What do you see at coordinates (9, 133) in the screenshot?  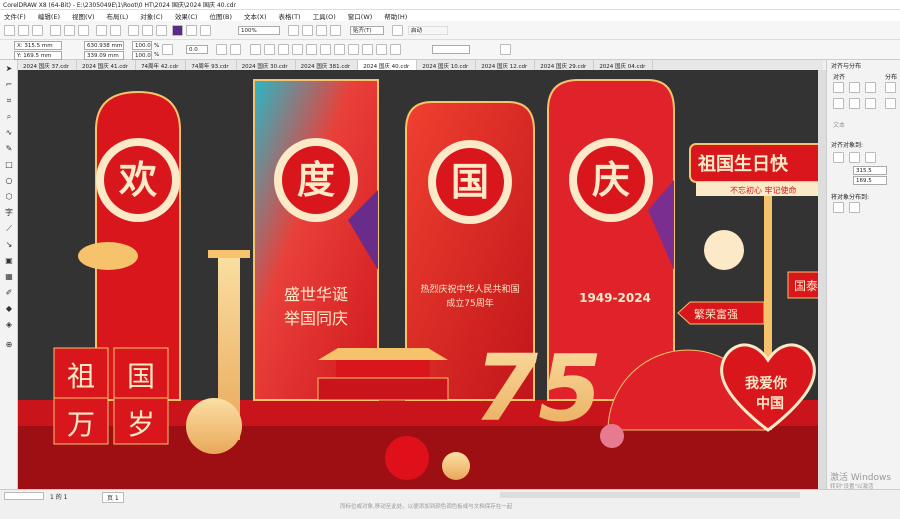 I see `freehand-tool-icon: ∿` at bounding box center [9, 133].